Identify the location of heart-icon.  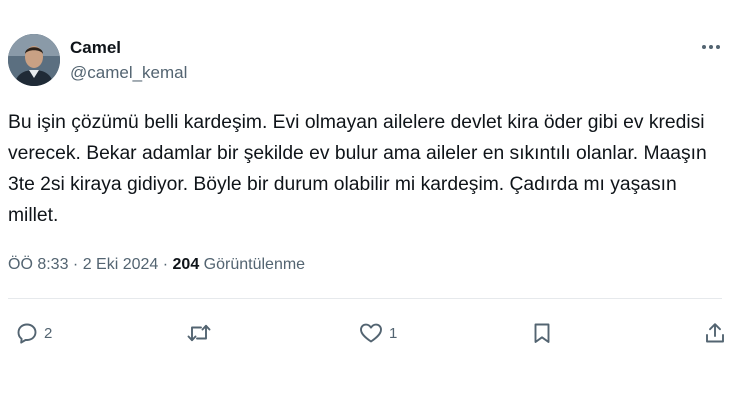
(371, 333).